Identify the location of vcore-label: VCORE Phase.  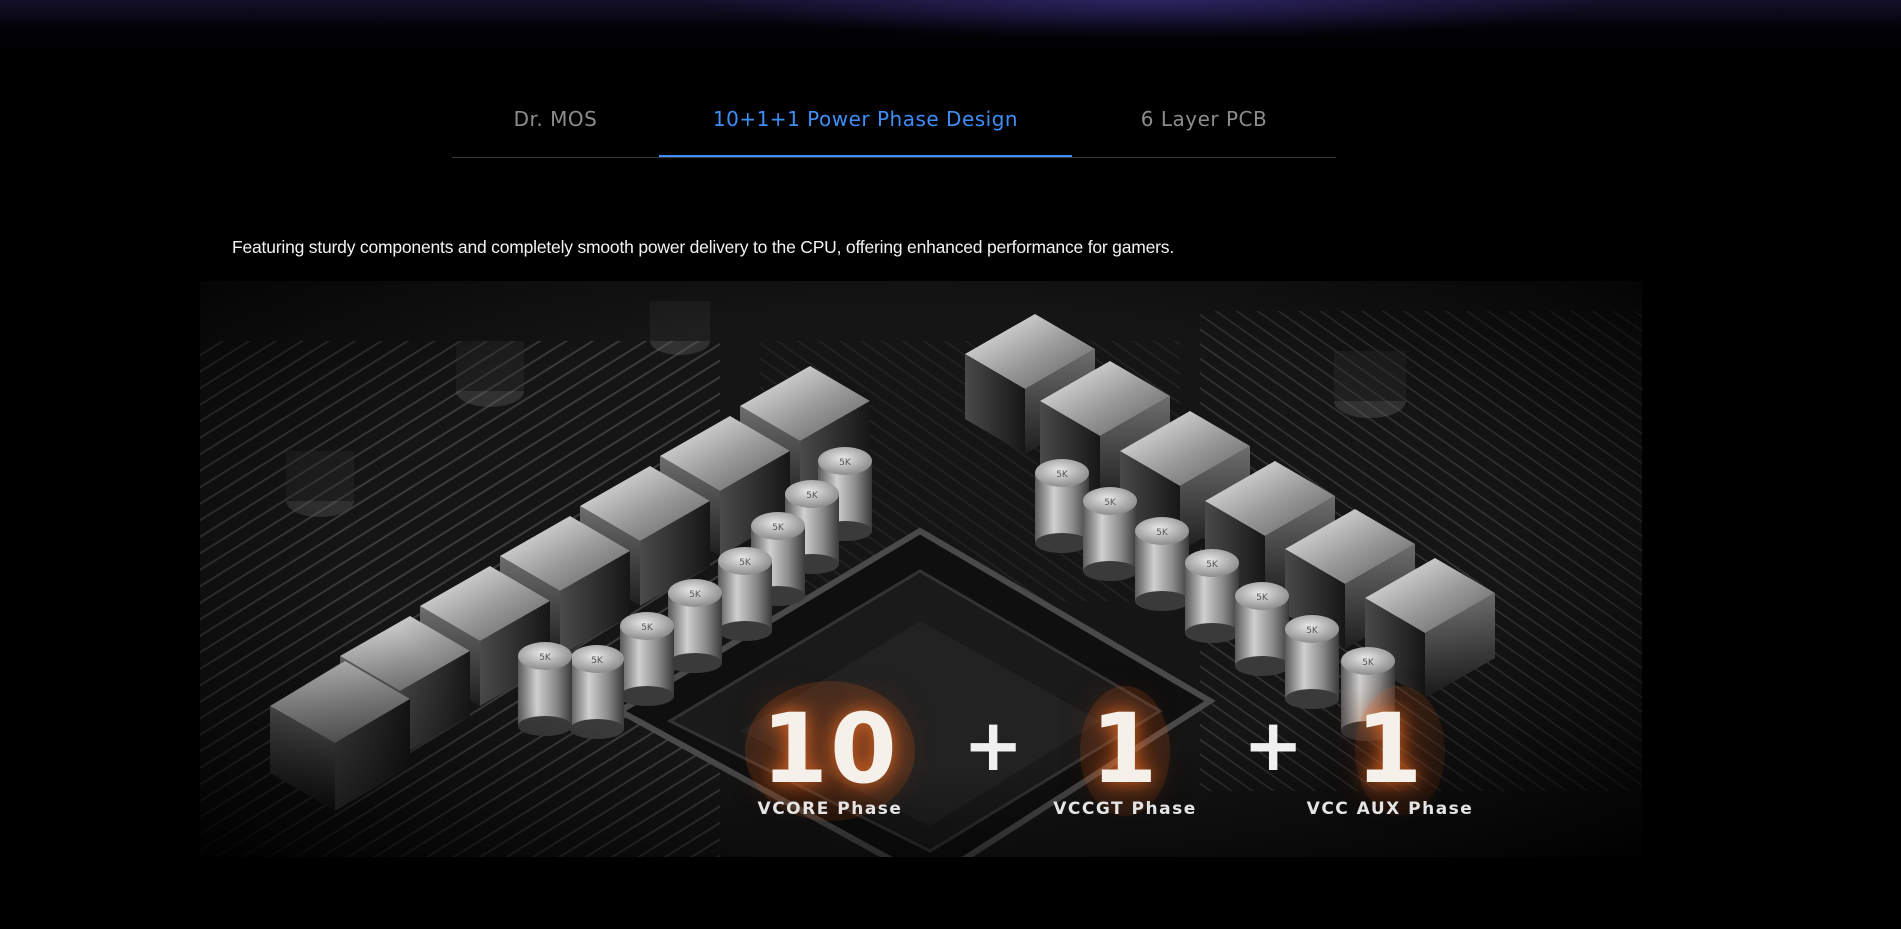
(830, 809).